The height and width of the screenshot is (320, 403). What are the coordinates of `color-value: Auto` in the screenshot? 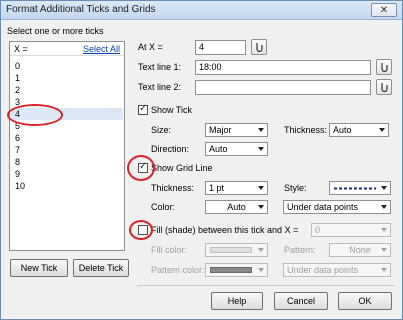 It's located at (236, 207).